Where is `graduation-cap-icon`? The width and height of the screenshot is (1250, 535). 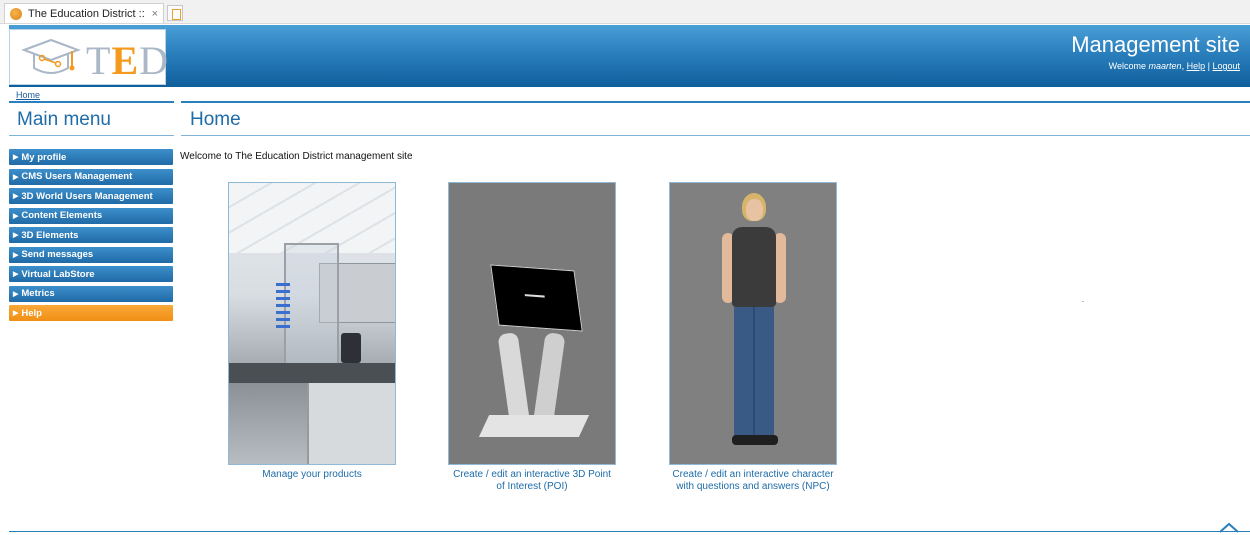
graduation-cap-icon is located at coordinates (51, 56).